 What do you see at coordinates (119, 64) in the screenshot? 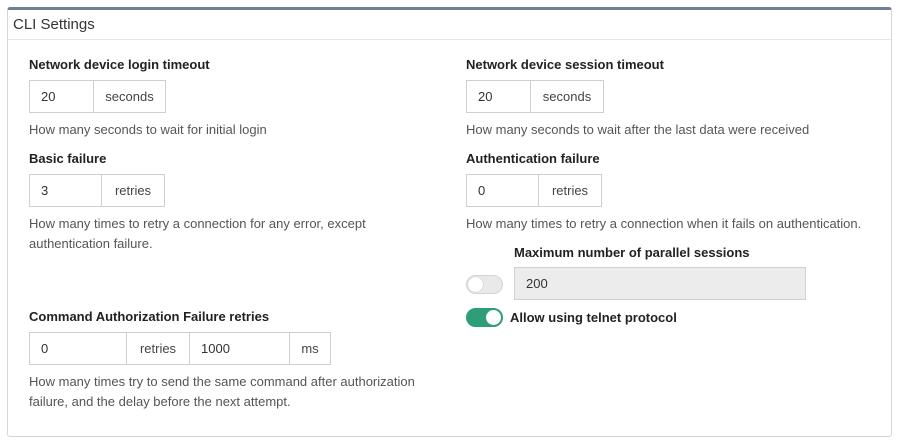
I see `login-timeout-label: Network device login timeout` at bounding box center [119, 64].